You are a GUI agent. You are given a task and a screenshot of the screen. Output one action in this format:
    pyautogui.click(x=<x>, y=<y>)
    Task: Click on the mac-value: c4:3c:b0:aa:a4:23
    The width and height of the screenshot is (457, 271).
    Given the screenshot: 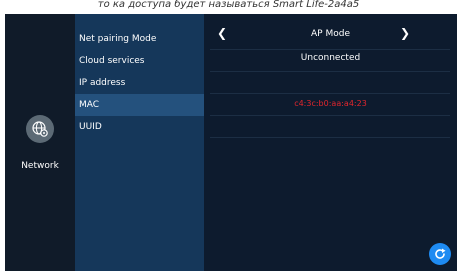 What is the action you would take?
    pyautogui.click(x=330, y=103)
    